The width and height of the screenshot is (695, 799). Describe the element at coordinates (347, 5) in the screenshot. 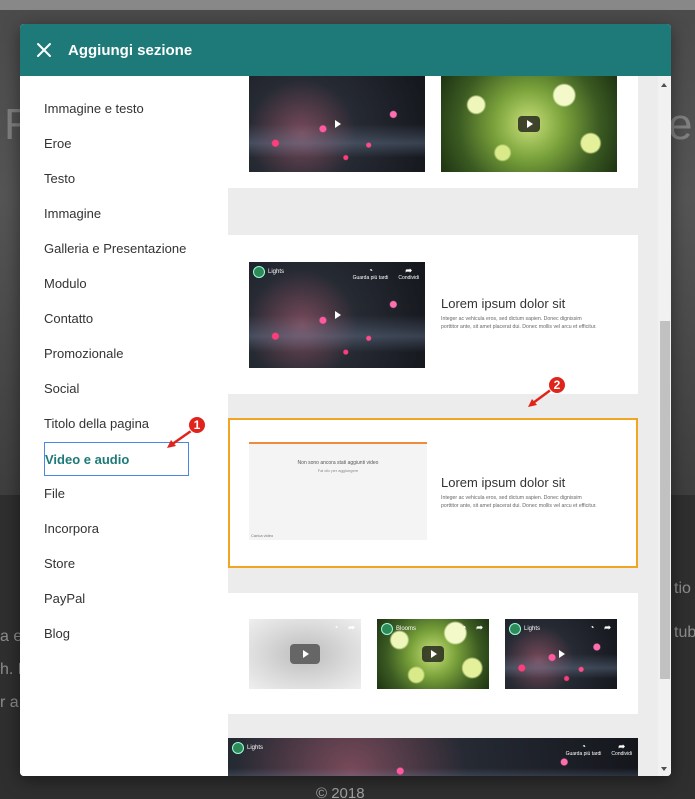

I see `background-strip` at that location.